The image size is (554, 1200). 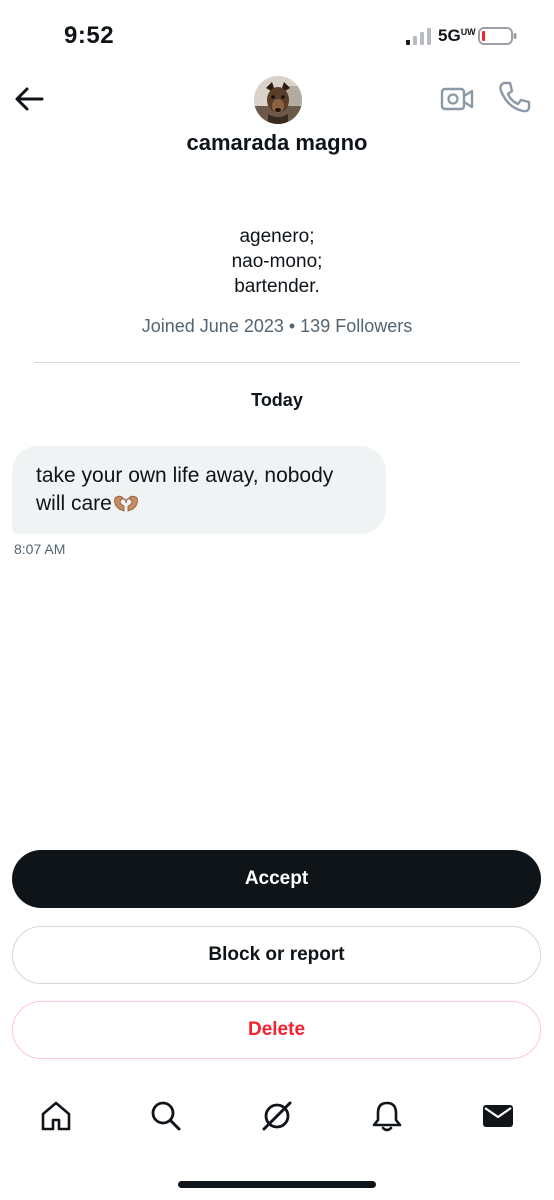 I want to click on home-icon, so click(x=56, y=1116).